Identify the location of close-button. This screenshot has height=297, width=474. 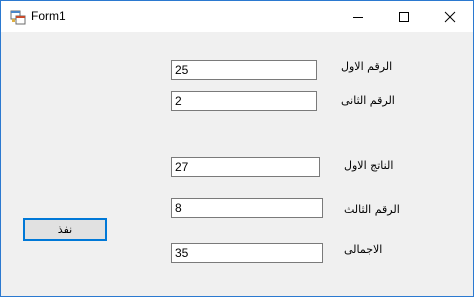
(450, 16).